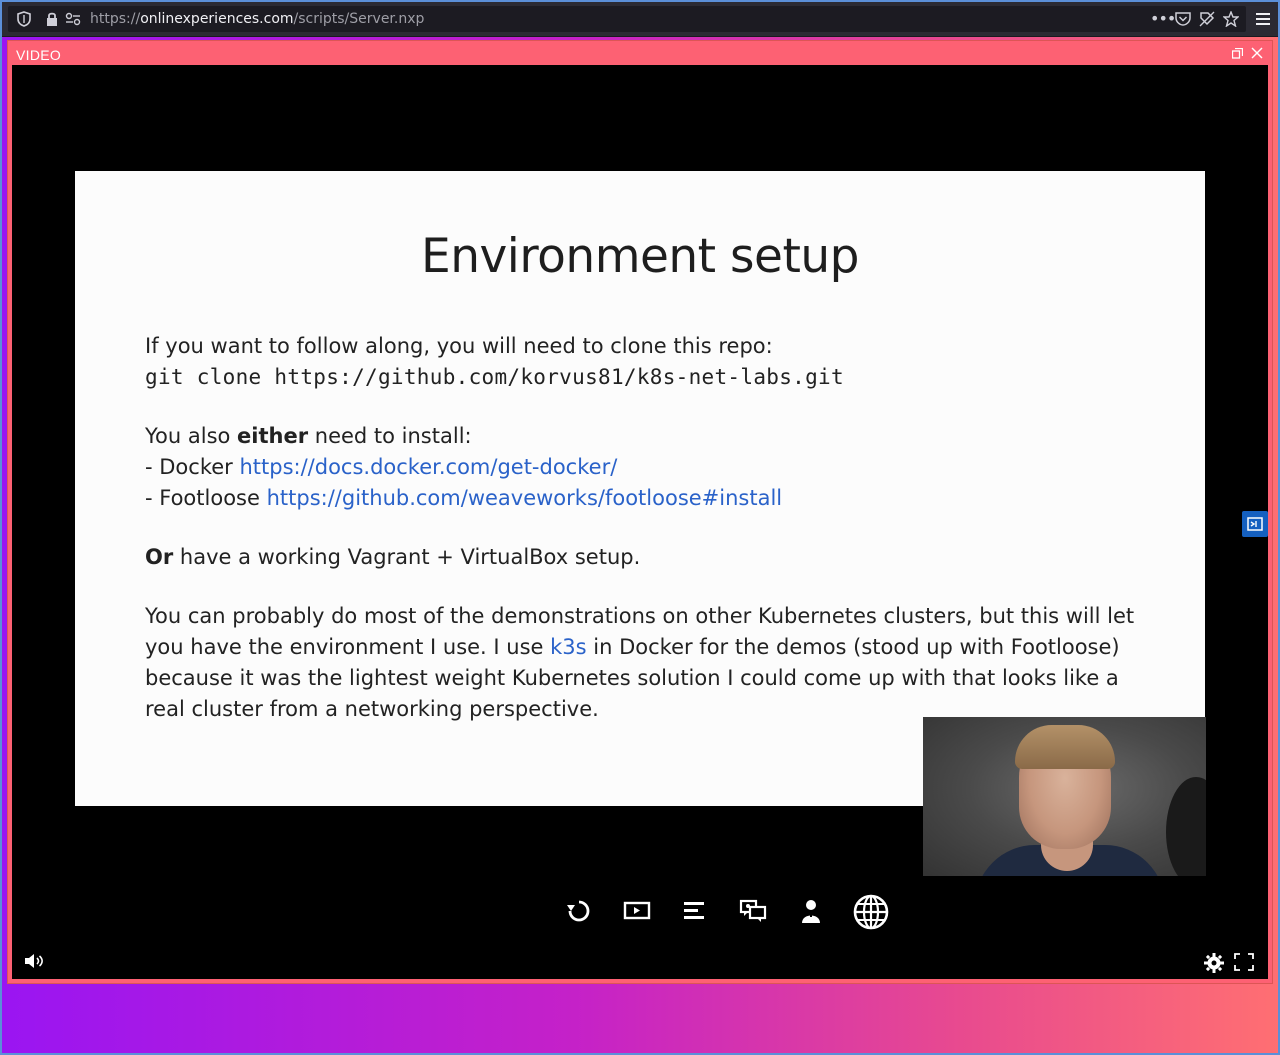  Describe the element at coordinates (159, 557) in the screenshot. I see `bold-text: Or` at that location.